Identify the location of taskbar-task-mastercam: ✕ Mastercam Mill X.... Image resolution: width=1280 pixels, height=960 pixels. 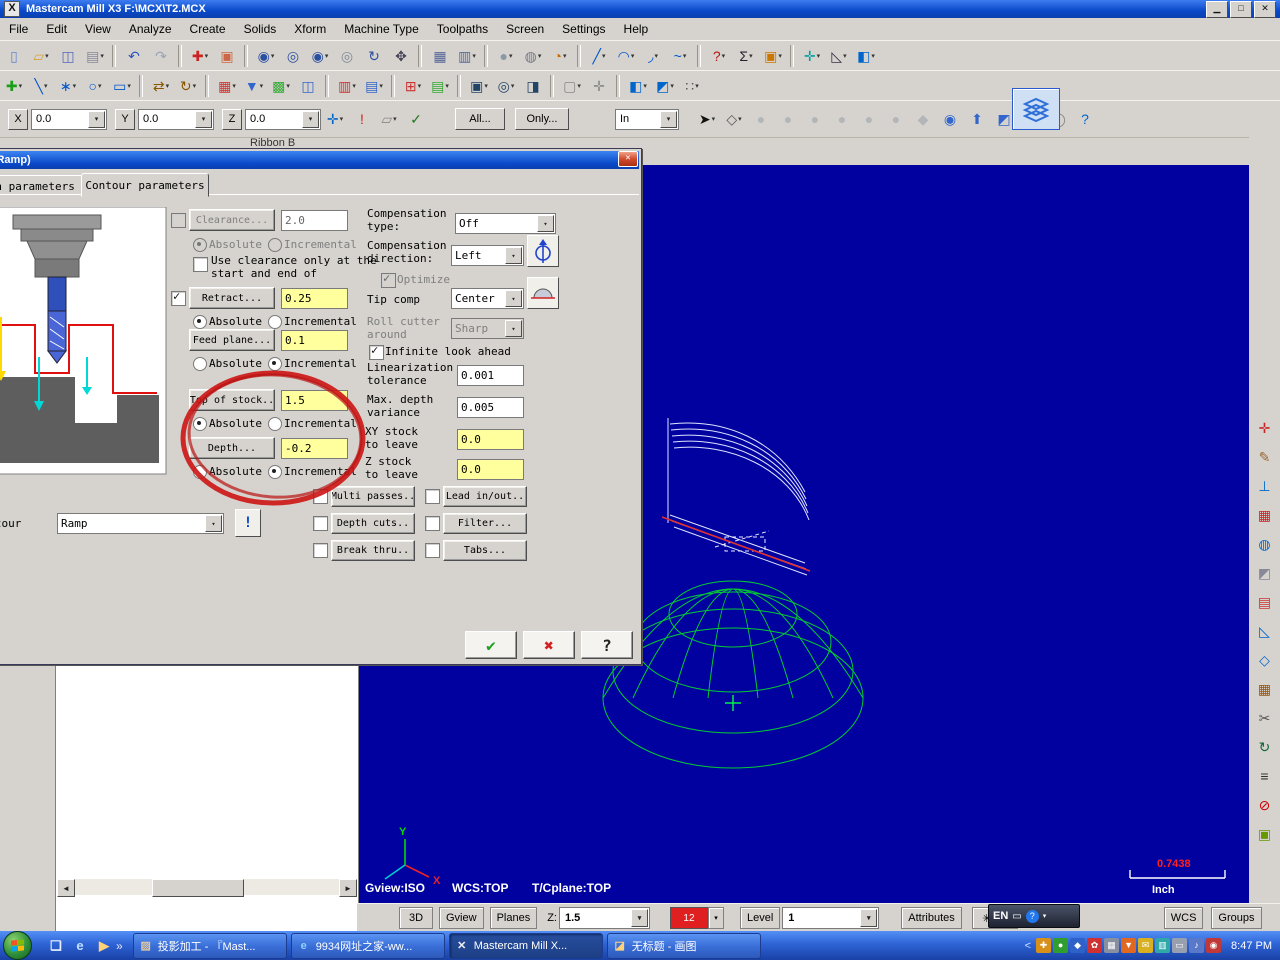
(525, 945).